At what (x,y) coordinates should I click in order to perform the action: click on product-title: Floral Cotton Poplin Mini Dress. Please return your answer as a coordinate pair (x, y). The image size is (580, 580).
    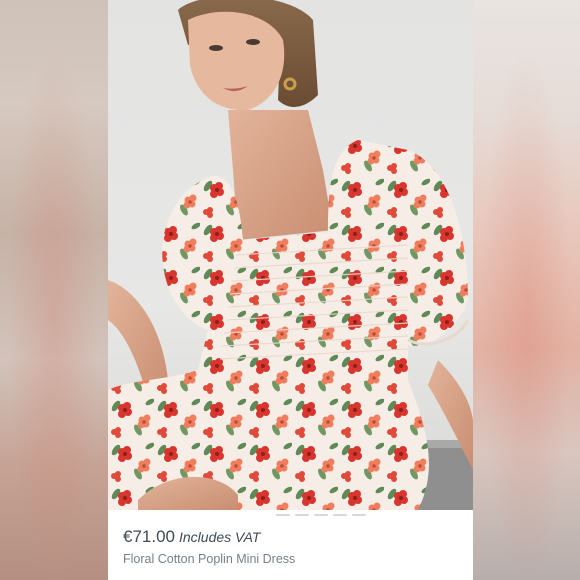
    Looking at the image, I should click on (209, 559).